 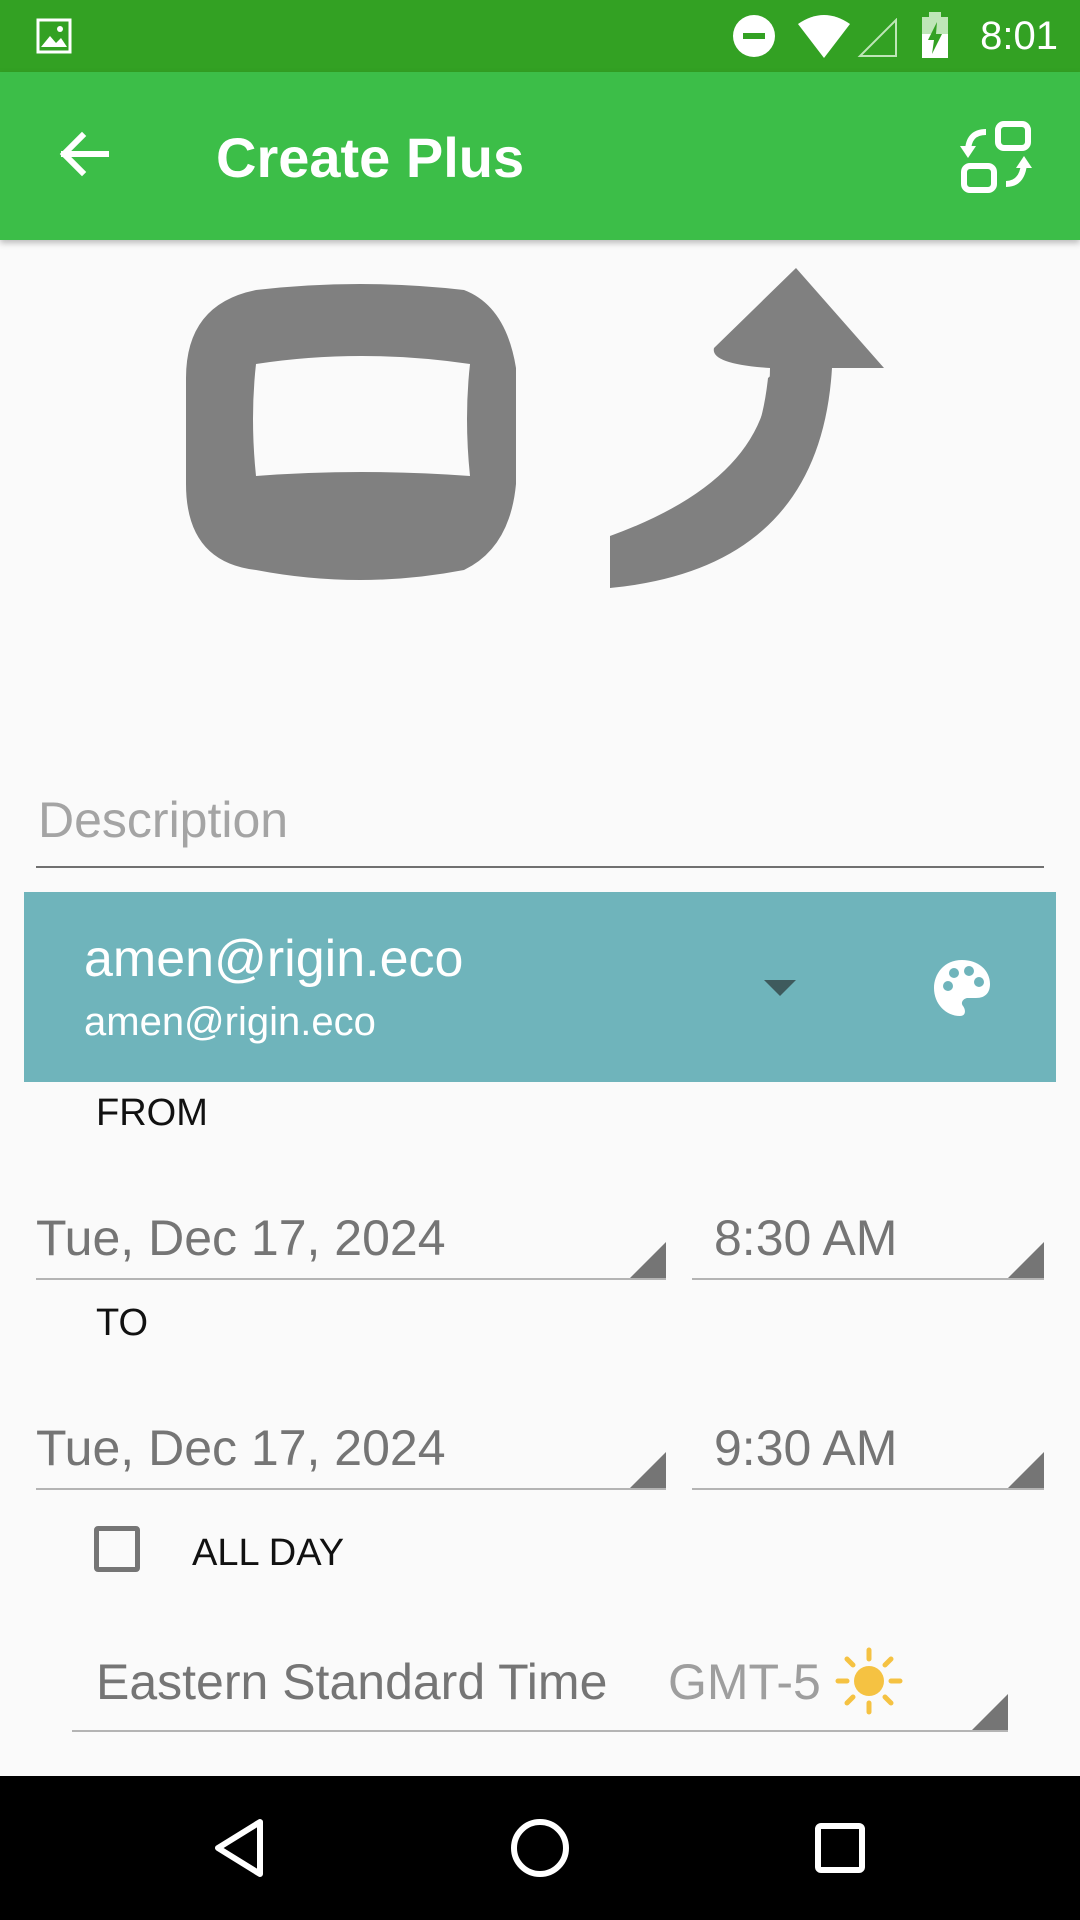 I want to click on to-time-value: 9:30 AM, so click(x=806, y=1448).